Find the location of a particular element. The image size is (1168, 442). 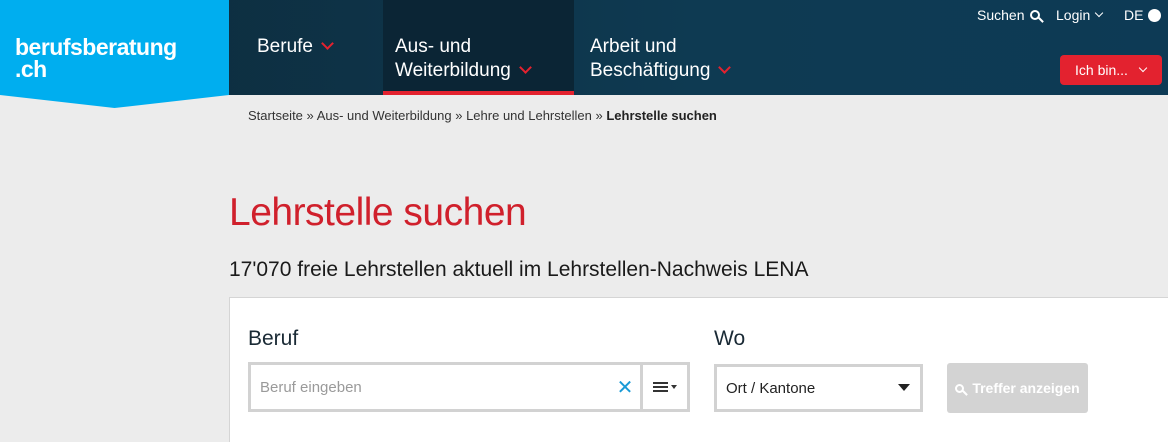

language-switcher: DE is located at coordinates (1143, 15).